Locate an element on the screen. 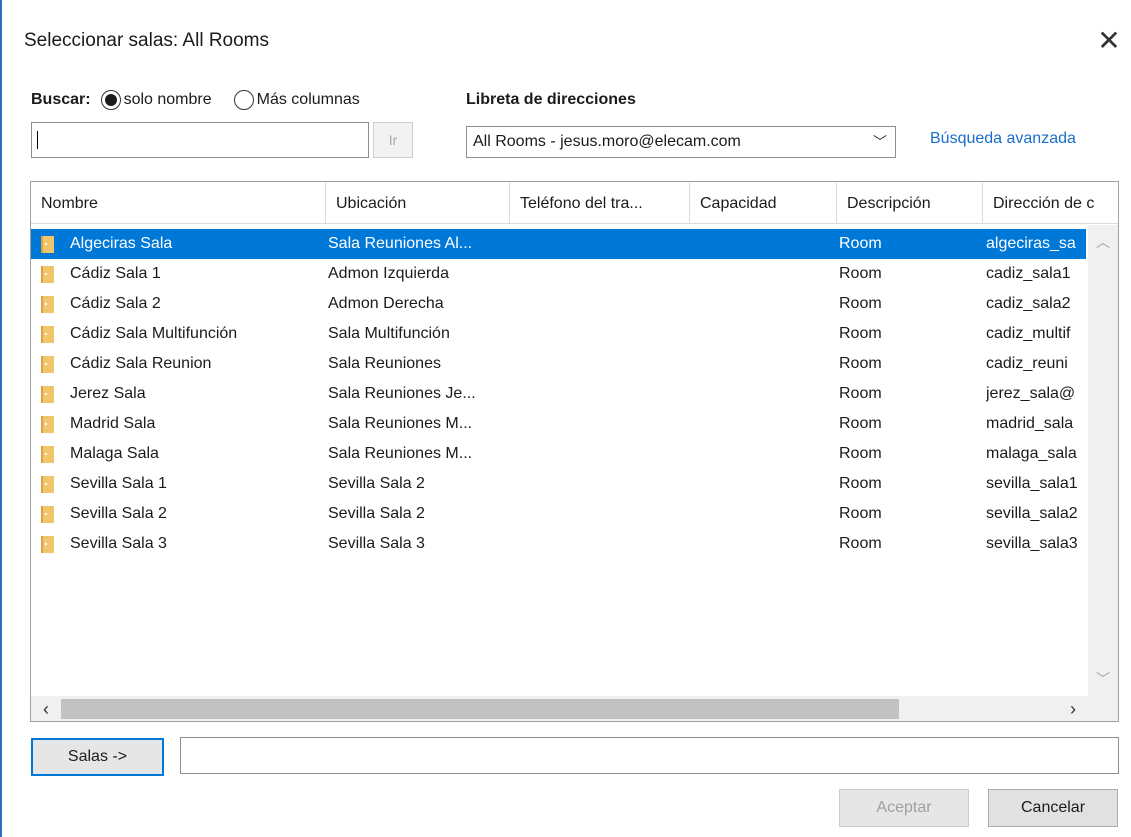 Image resolution: width=1131 pixels, height=837 pixels. scroll-left-icon: ‹ is located at coordinates (46, 708).